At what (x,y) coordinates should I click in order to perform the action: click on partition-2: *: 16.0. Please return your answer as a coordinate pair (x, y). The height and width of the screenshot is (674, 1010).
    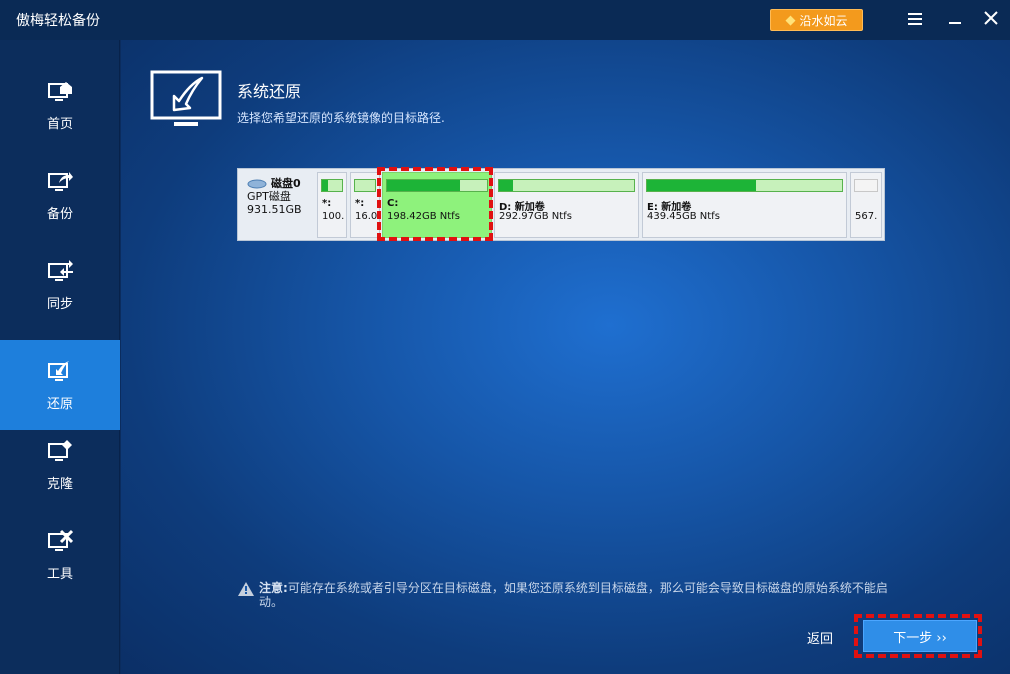
    Looking at the image, I should click on (365, 205).